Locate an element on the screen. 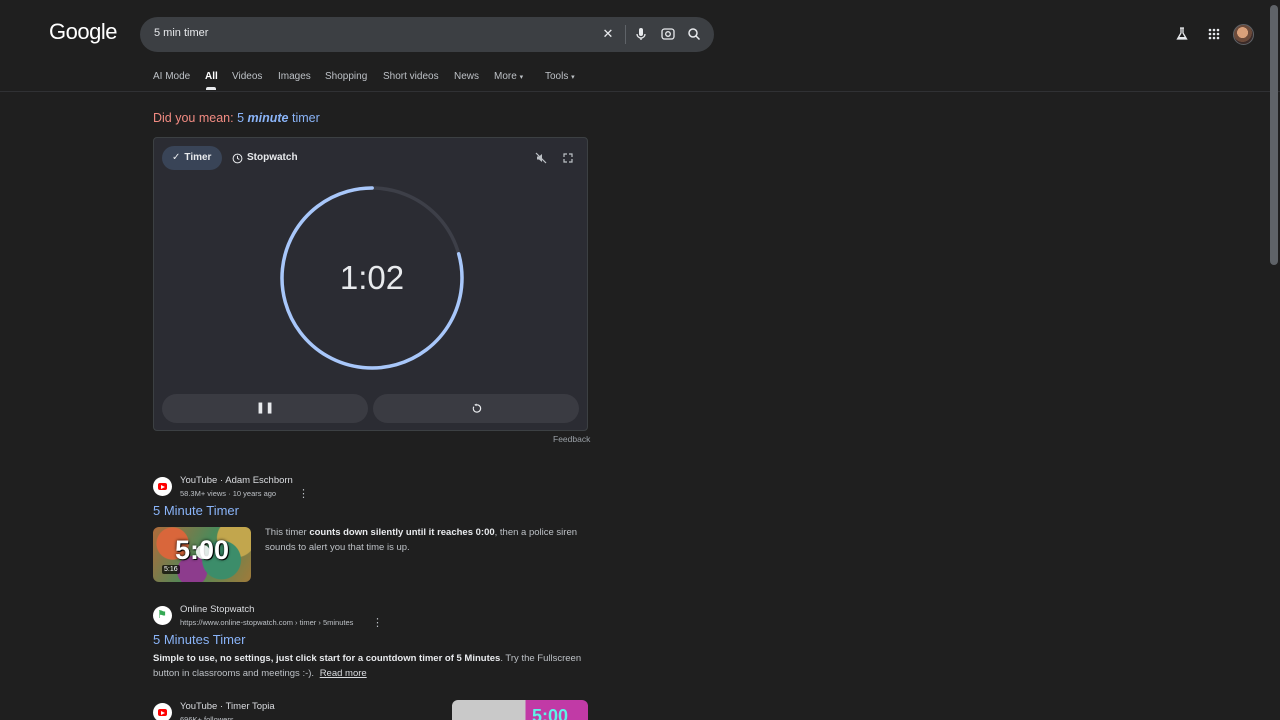  tab-timer-label: Timer is located at coordinates (198, 157).